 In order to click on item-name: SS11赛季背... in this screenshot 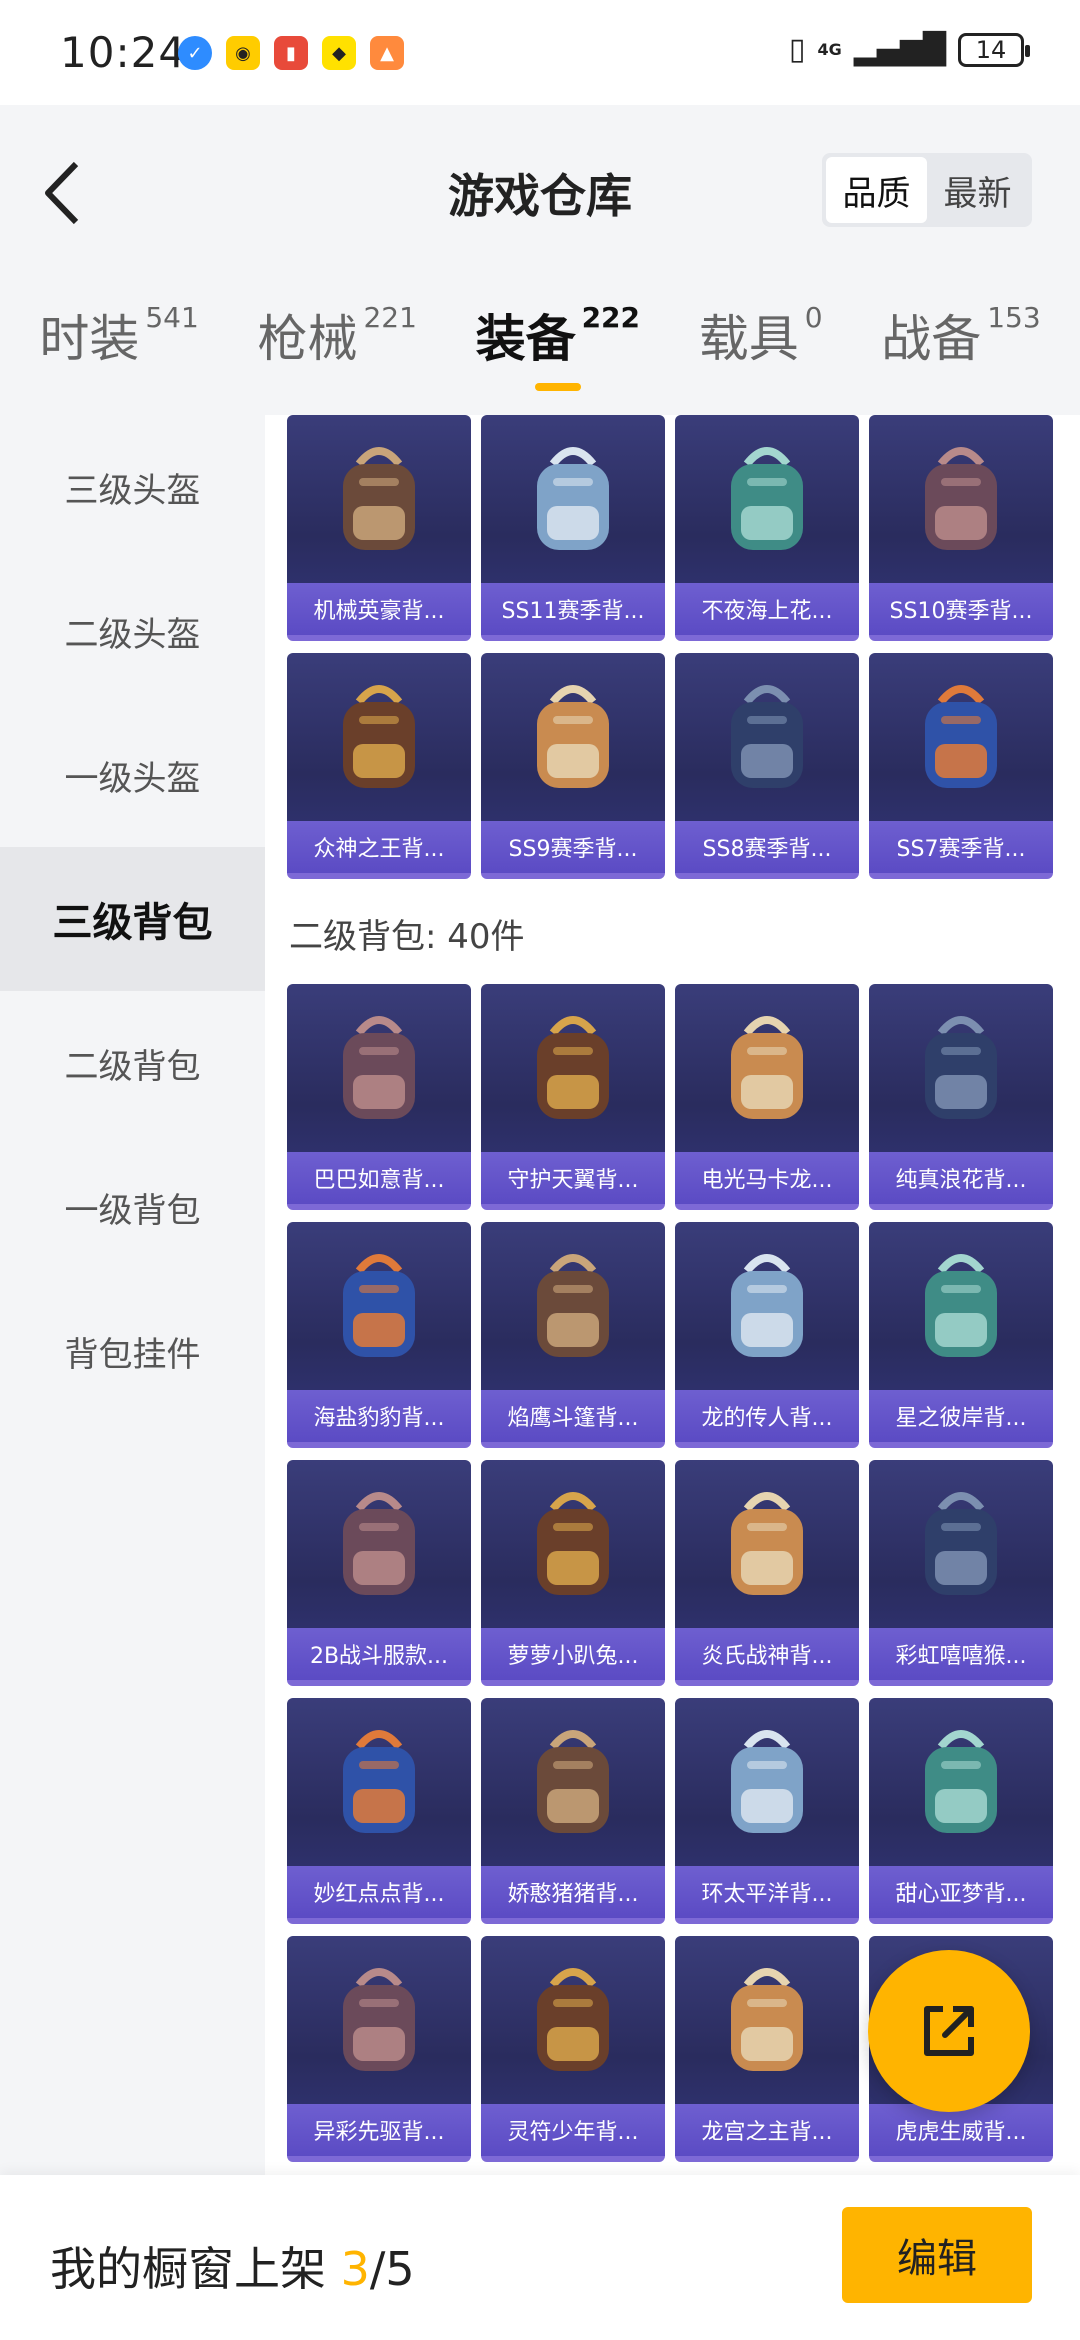, I will do `click(573, 611)`.